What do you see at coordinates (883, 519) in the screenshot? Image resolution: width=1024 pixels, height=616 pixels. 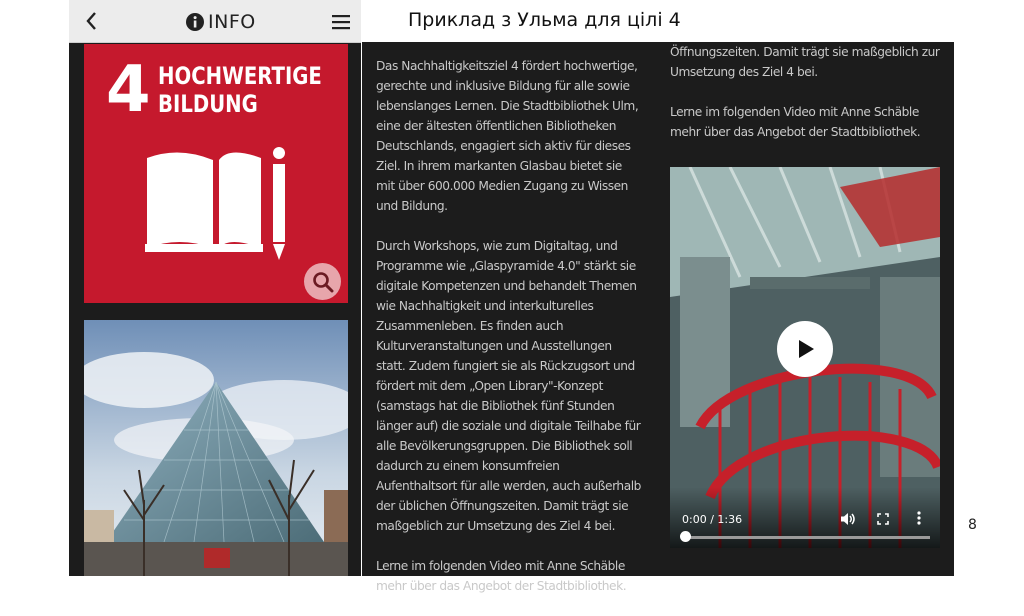 I see `fullscreen-icon` at bounding box center [883, 519].